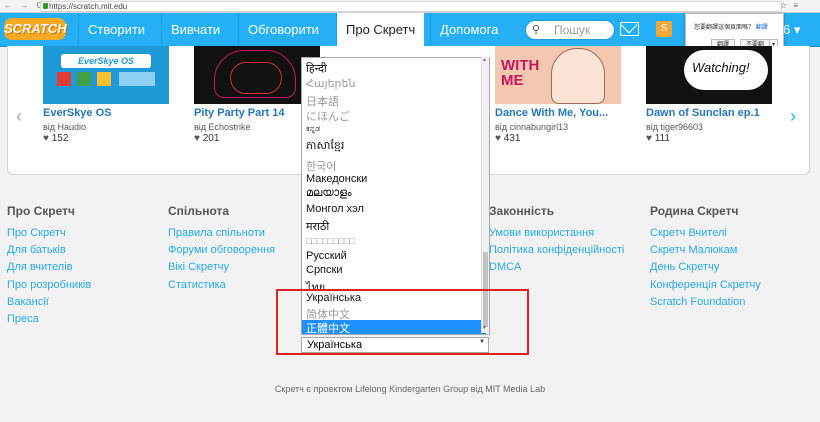 The height and width of the screenshot is (422, 820). Describe the element at coordinates (283, 29) in the screenshot. I see `nav-discuss: Обговорити` at that location.